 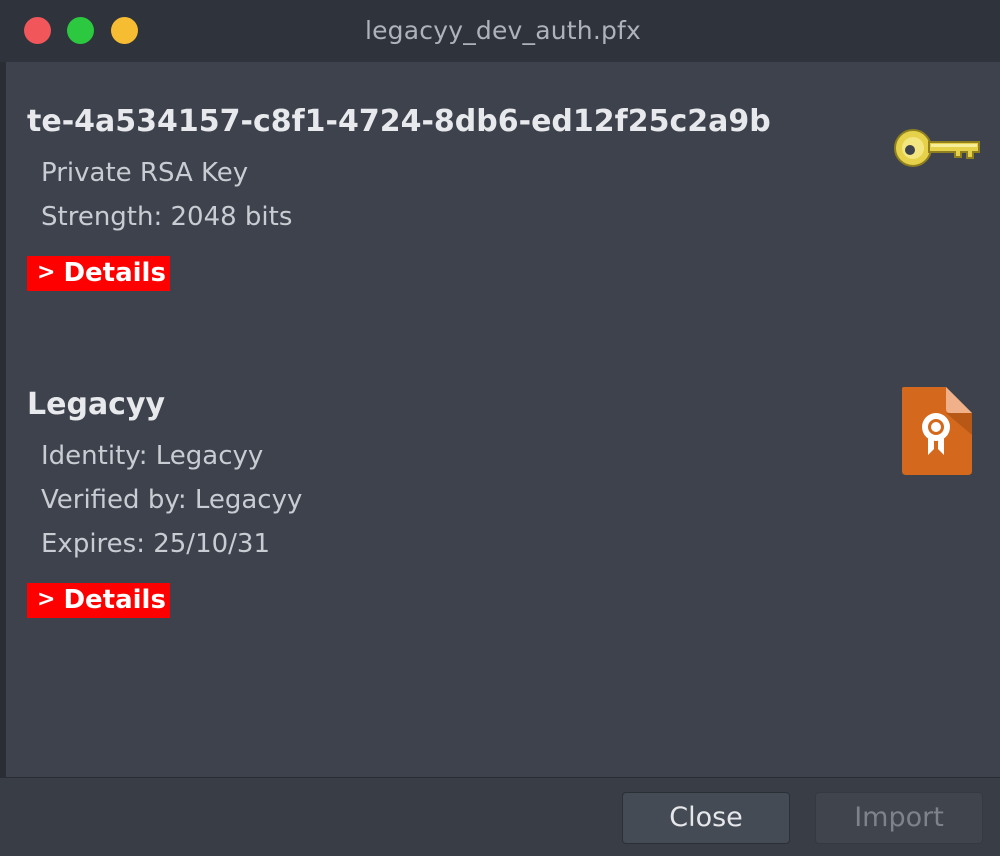 I want to click on window-title: legacyy_dev_auth.pfx, so click(x=503, y=30).